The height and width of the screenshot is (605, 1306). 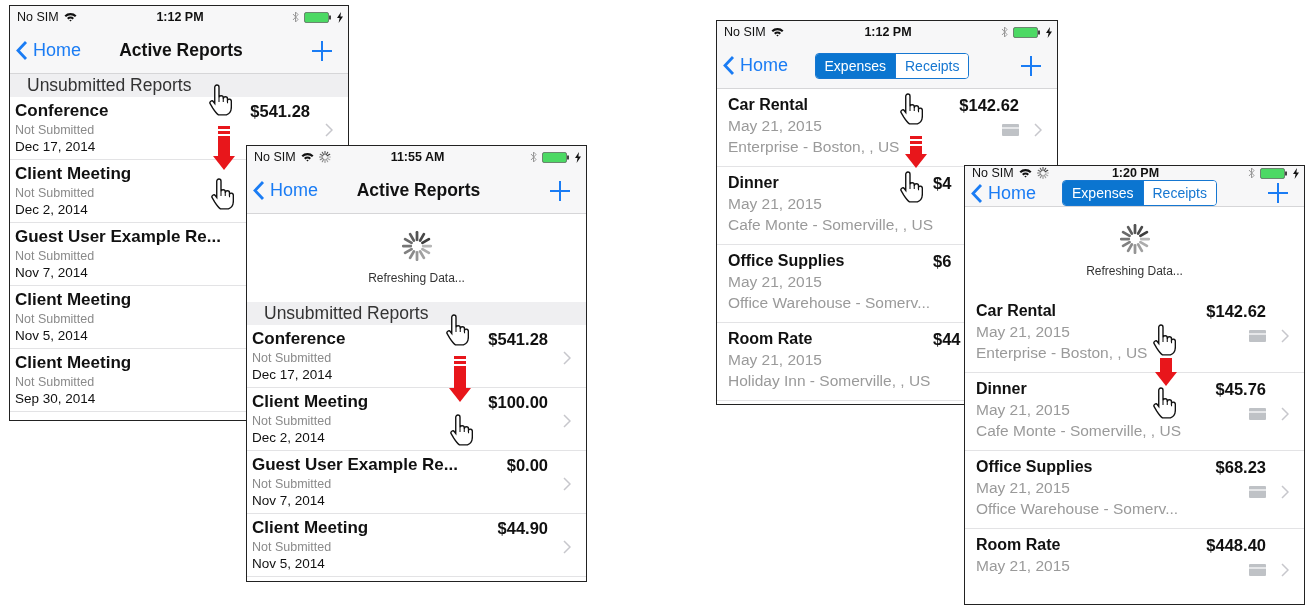 I want to click on report-date: Sep 30, 2014, so click(x=55, y=398).